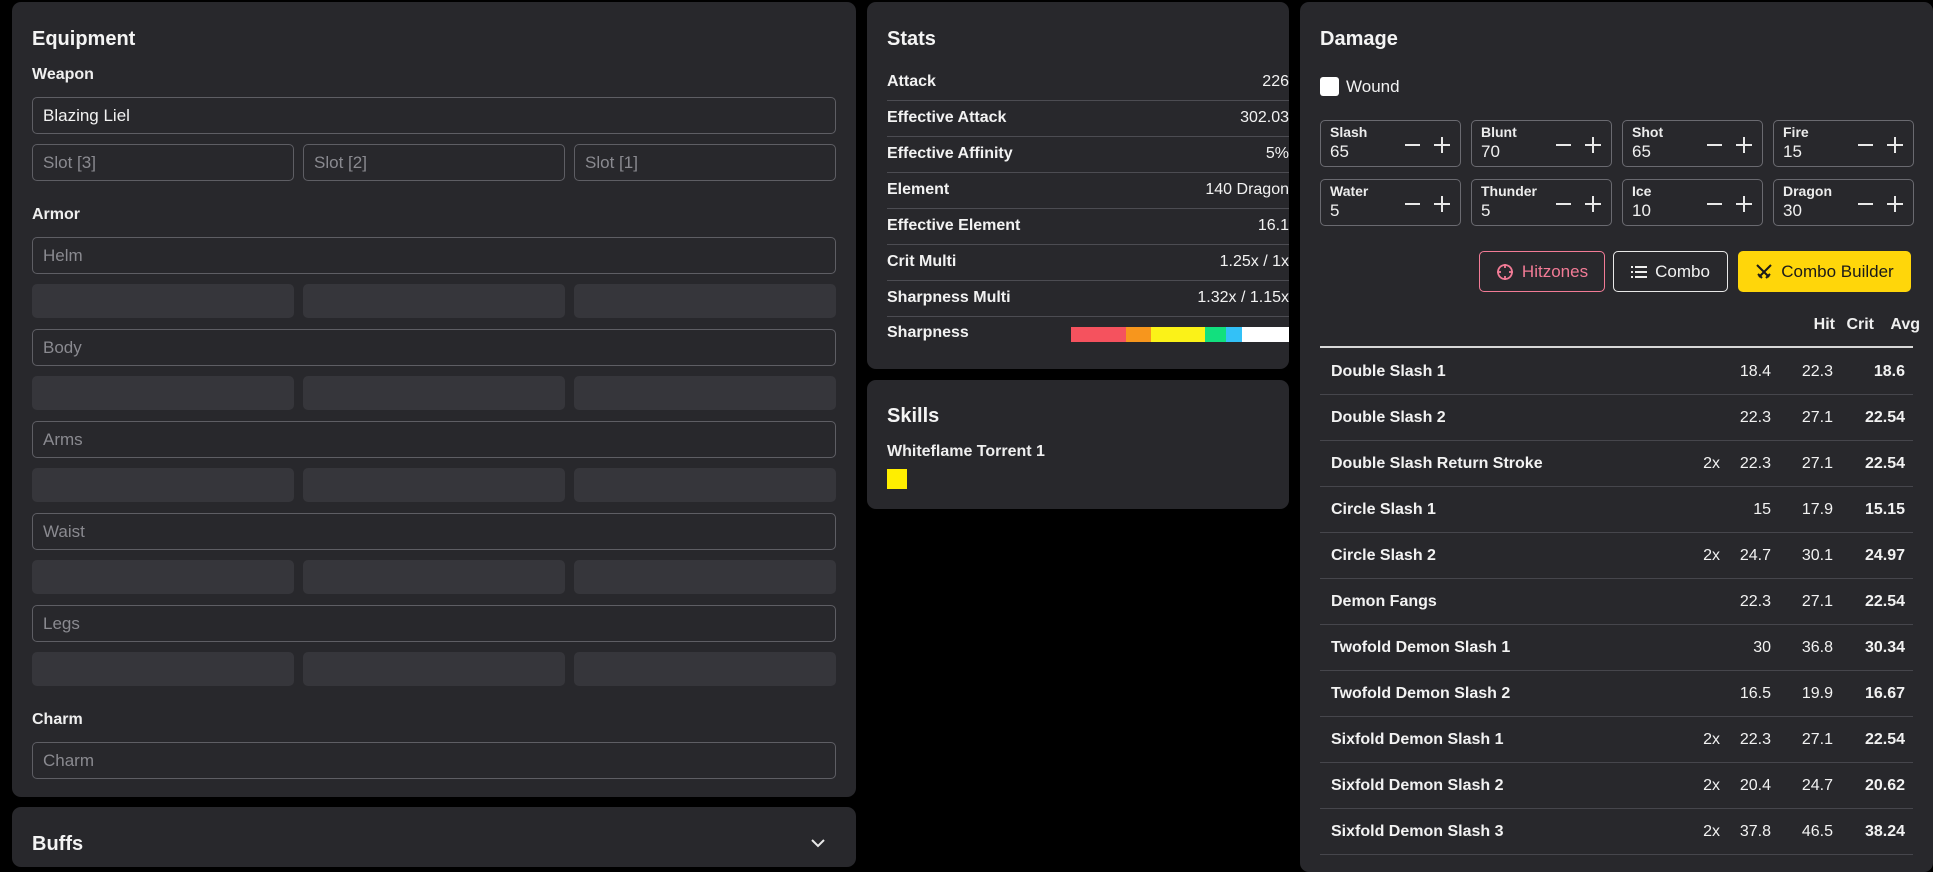  Describe the element at coordinates (1437, 463) in the screenshot. I see `attack-name: Double Slash Return Stroke` at that location.